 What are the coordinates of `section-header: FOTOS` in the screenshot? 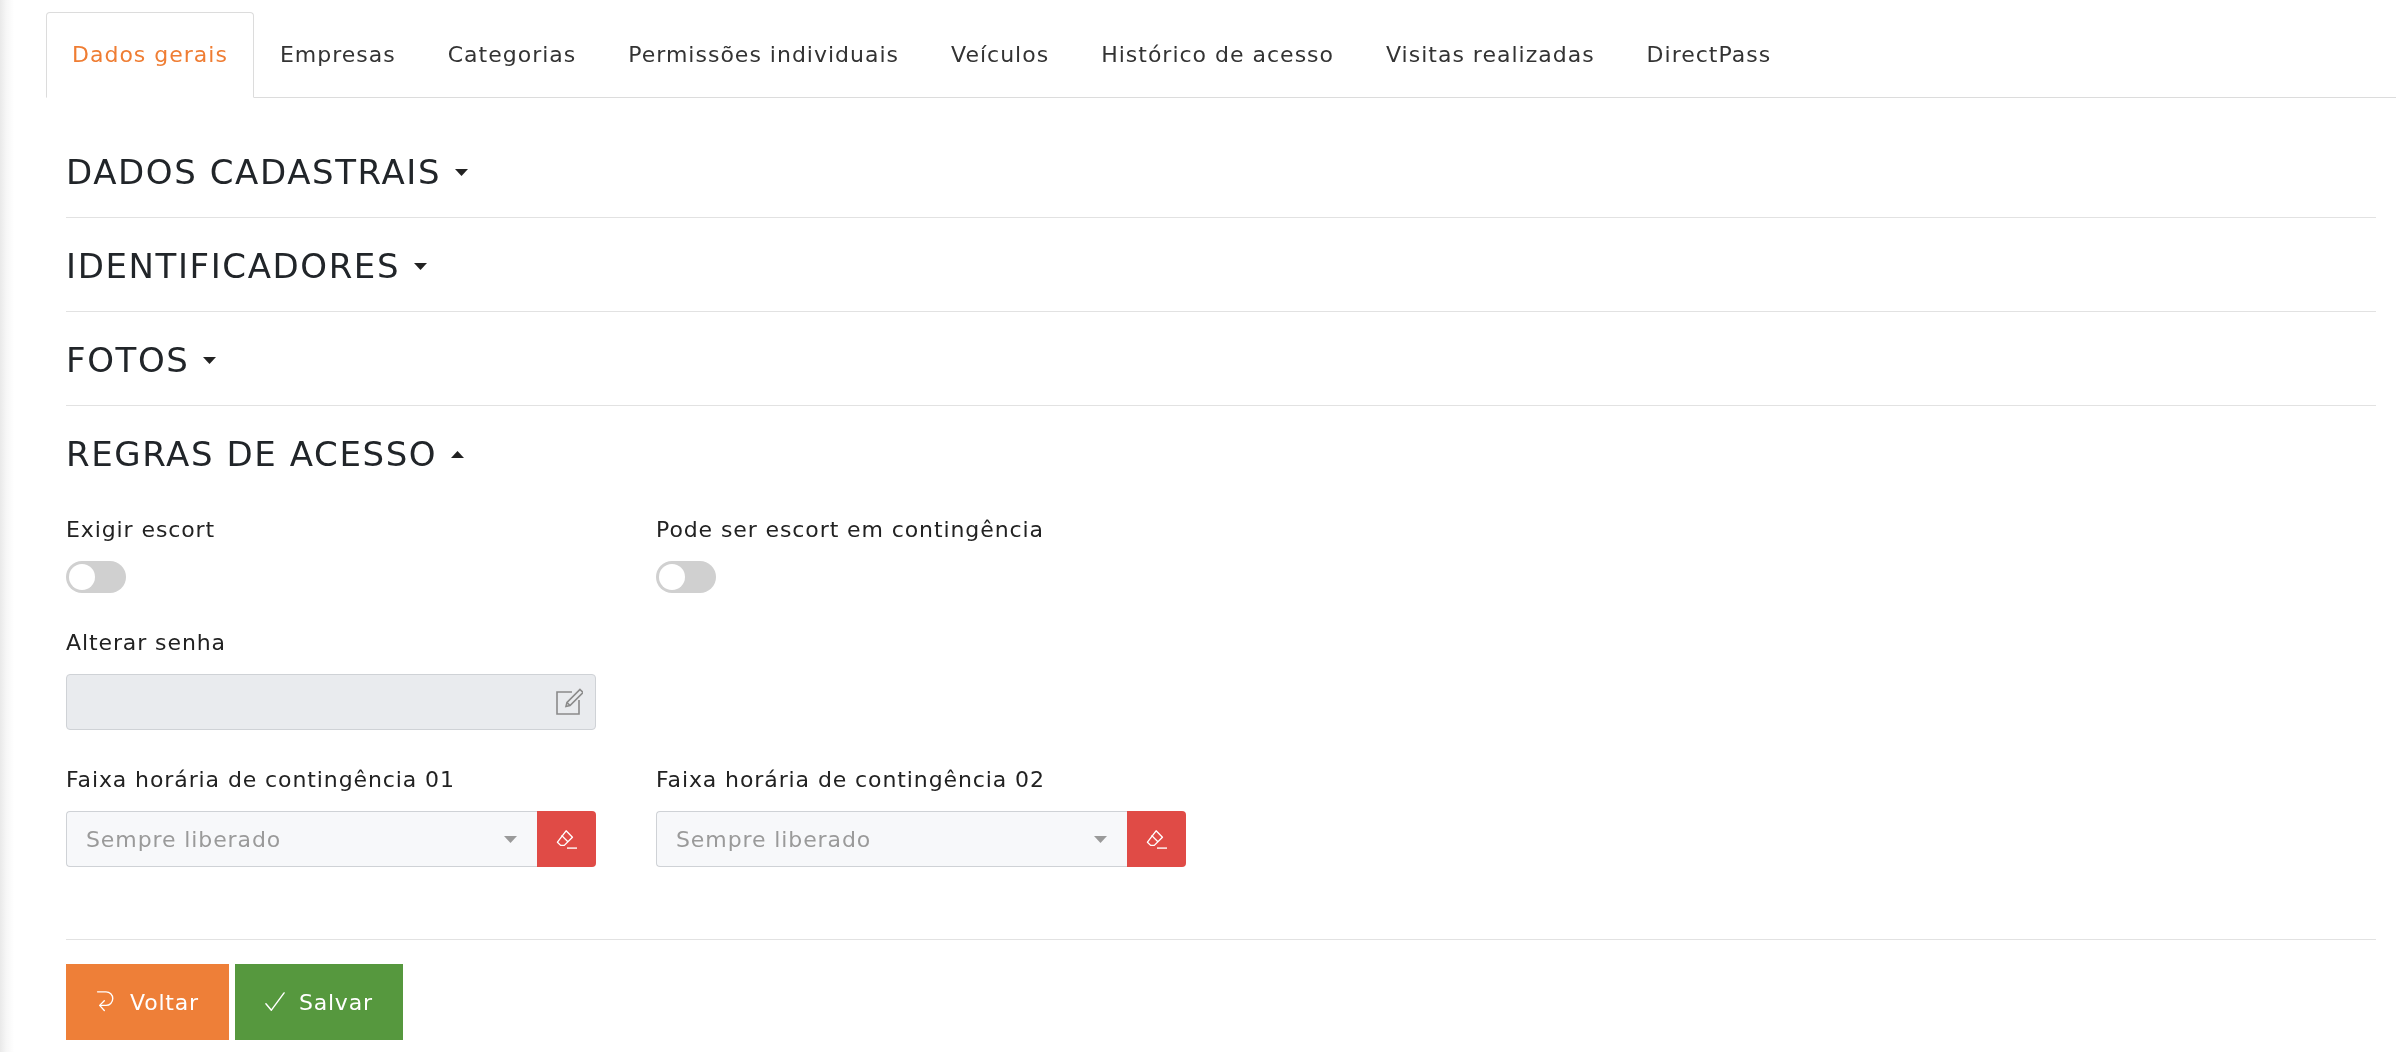 It's located at (141, 358).